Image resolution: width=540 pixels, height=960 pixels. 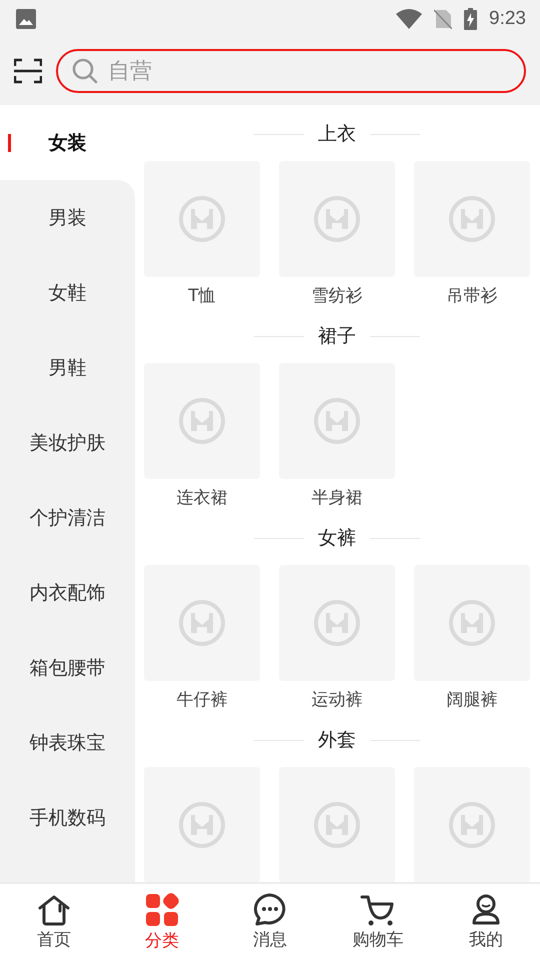 What do you see at coordinates (67, 292) in the screenshot?
I see `category-item: 女鞋` at bounding box center [67, 292].